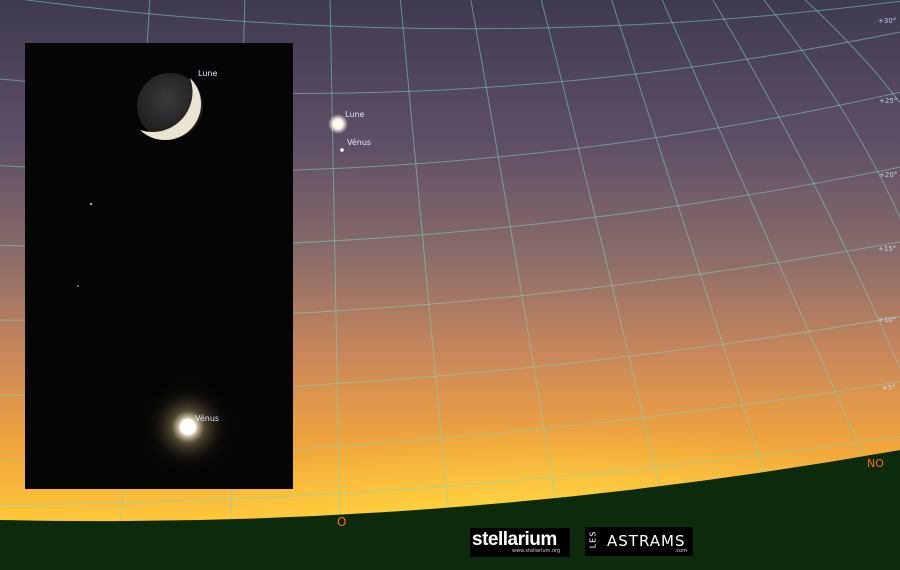  What do you see at coordinates (875, 463) in the screenshot?
I see `cardinal-northwest: NO` at bounding box center [875, 463].